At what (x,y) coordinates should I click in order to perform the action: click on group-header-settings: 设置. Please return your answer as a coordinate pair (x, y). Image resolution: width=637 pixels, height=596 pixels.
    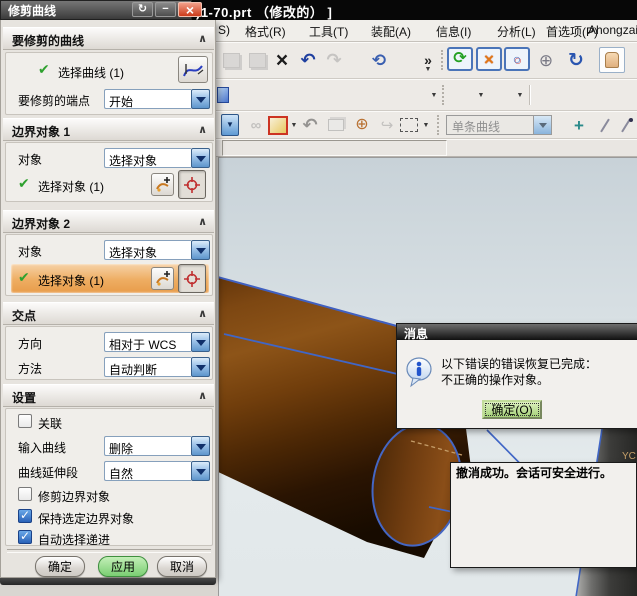
    Looking at the image, I should click on (108, 395).